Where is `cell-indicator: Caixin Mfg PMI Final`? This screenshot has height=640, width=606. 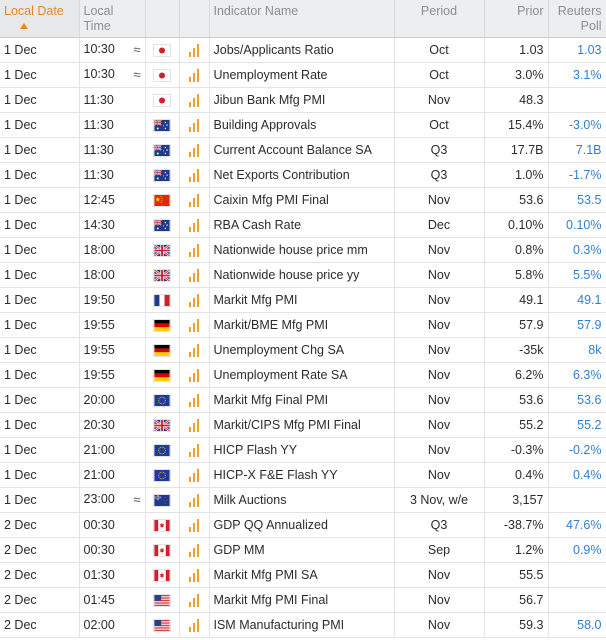 cell-indicator: Caixin Mfg PMI Final is located at coordinates (302, 200).